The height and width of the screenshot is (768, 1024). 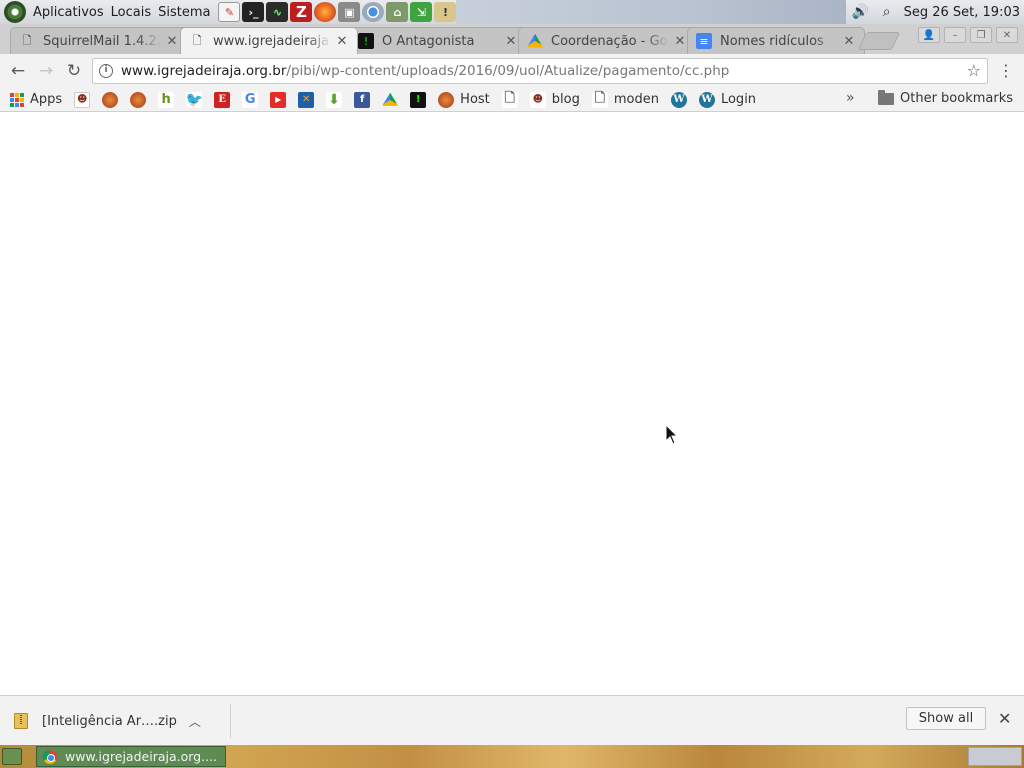 I want to click on bookmark-label: blog, so click(x=565, y=99).